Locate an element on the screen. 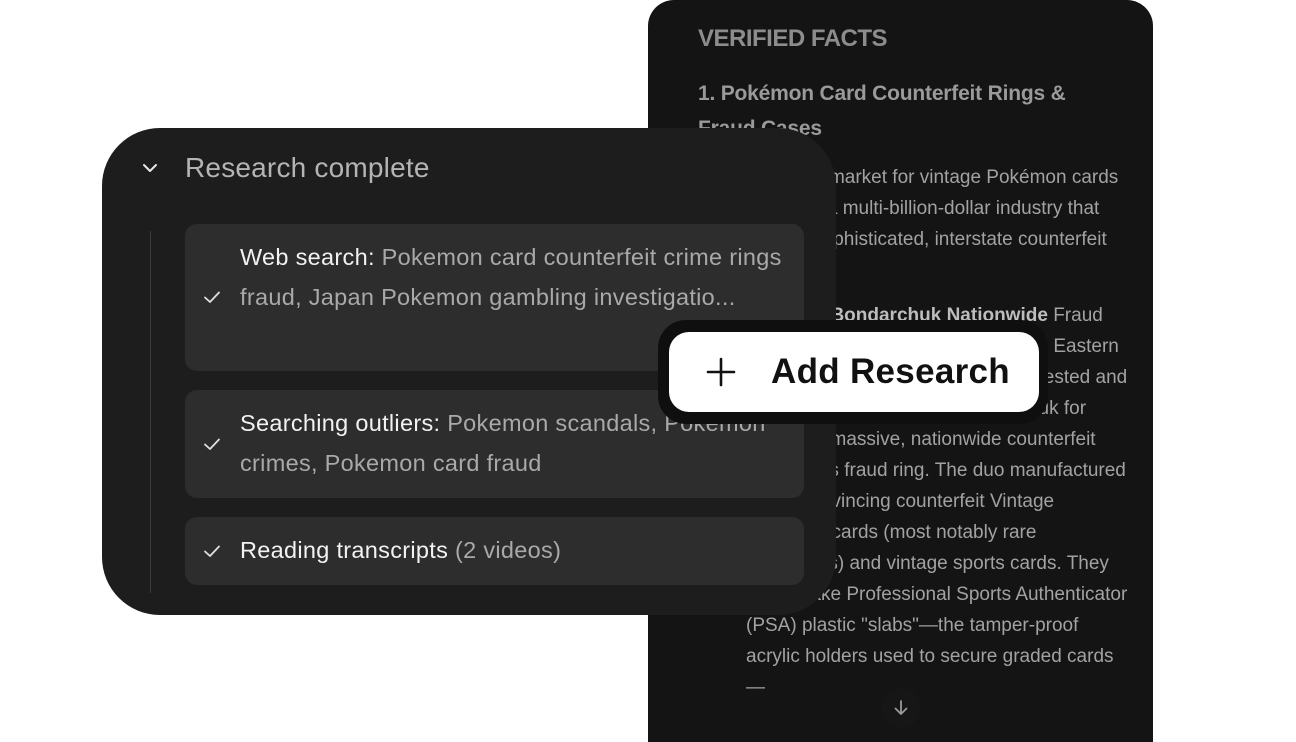 The image size is (1296, 742). plus-icon is located at coordinates (721, 372).